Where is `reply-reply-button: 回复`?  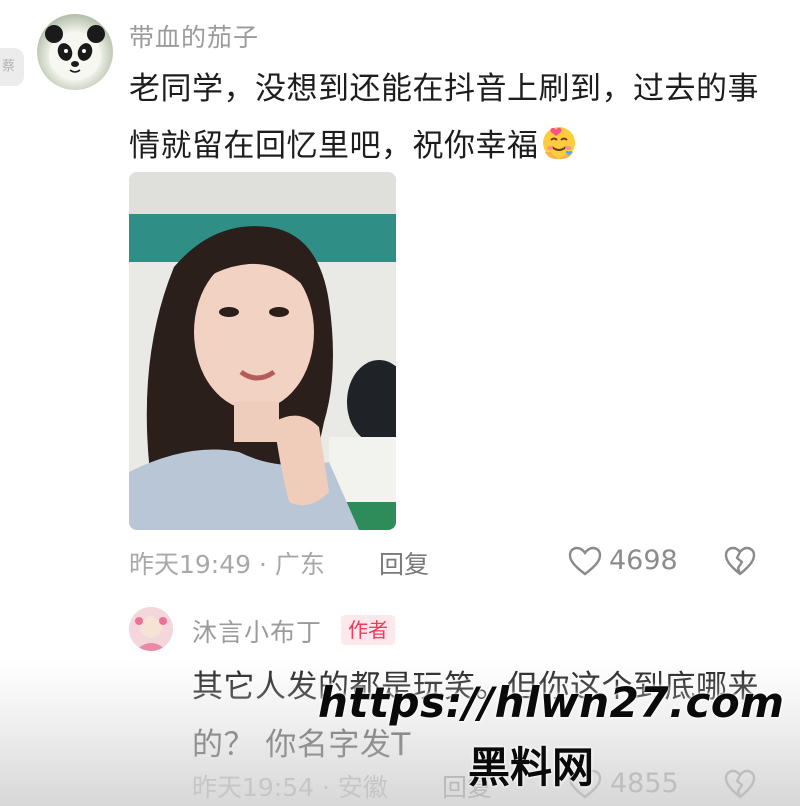 reply-reply-button: 回复 is located at coordinates (467, 786).